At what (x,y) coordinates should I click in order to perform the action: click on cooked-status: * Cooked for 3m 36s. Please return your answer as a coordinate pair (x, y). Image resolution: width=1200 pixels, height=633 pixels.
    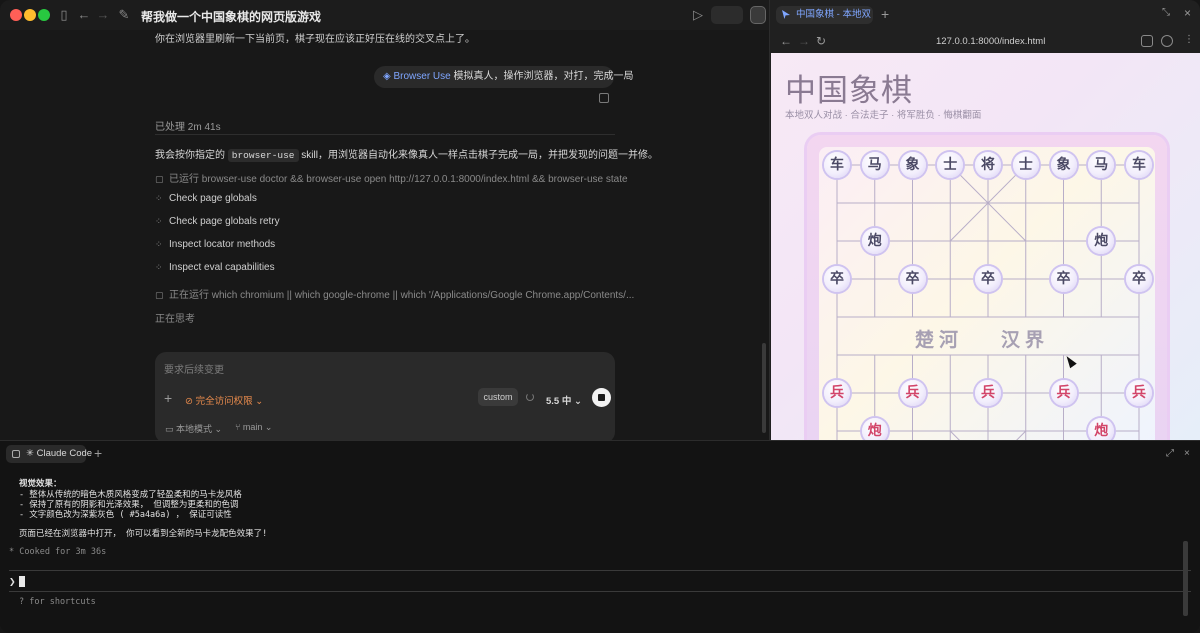
    Looking at the image, I should click on (58, 552).